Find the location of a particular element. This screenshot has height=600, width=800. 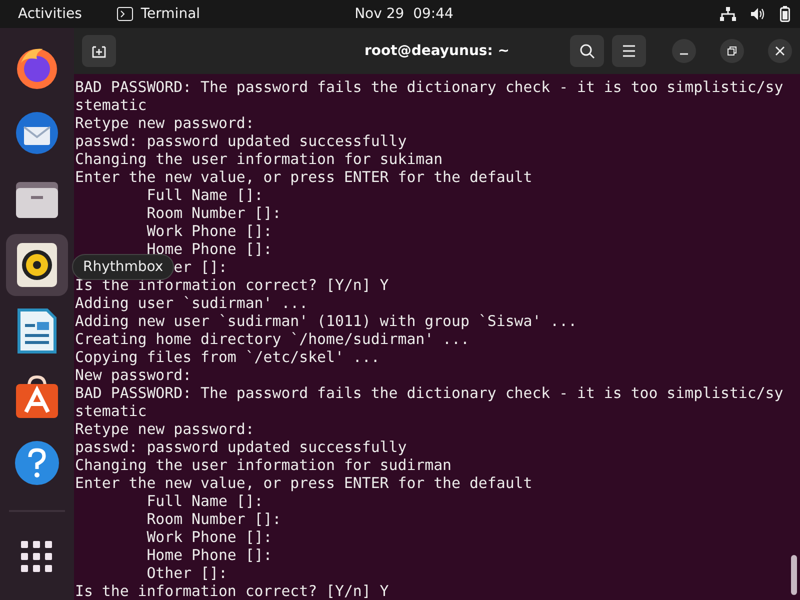

scrollbar-thumb is located at coordinates (794, 575).